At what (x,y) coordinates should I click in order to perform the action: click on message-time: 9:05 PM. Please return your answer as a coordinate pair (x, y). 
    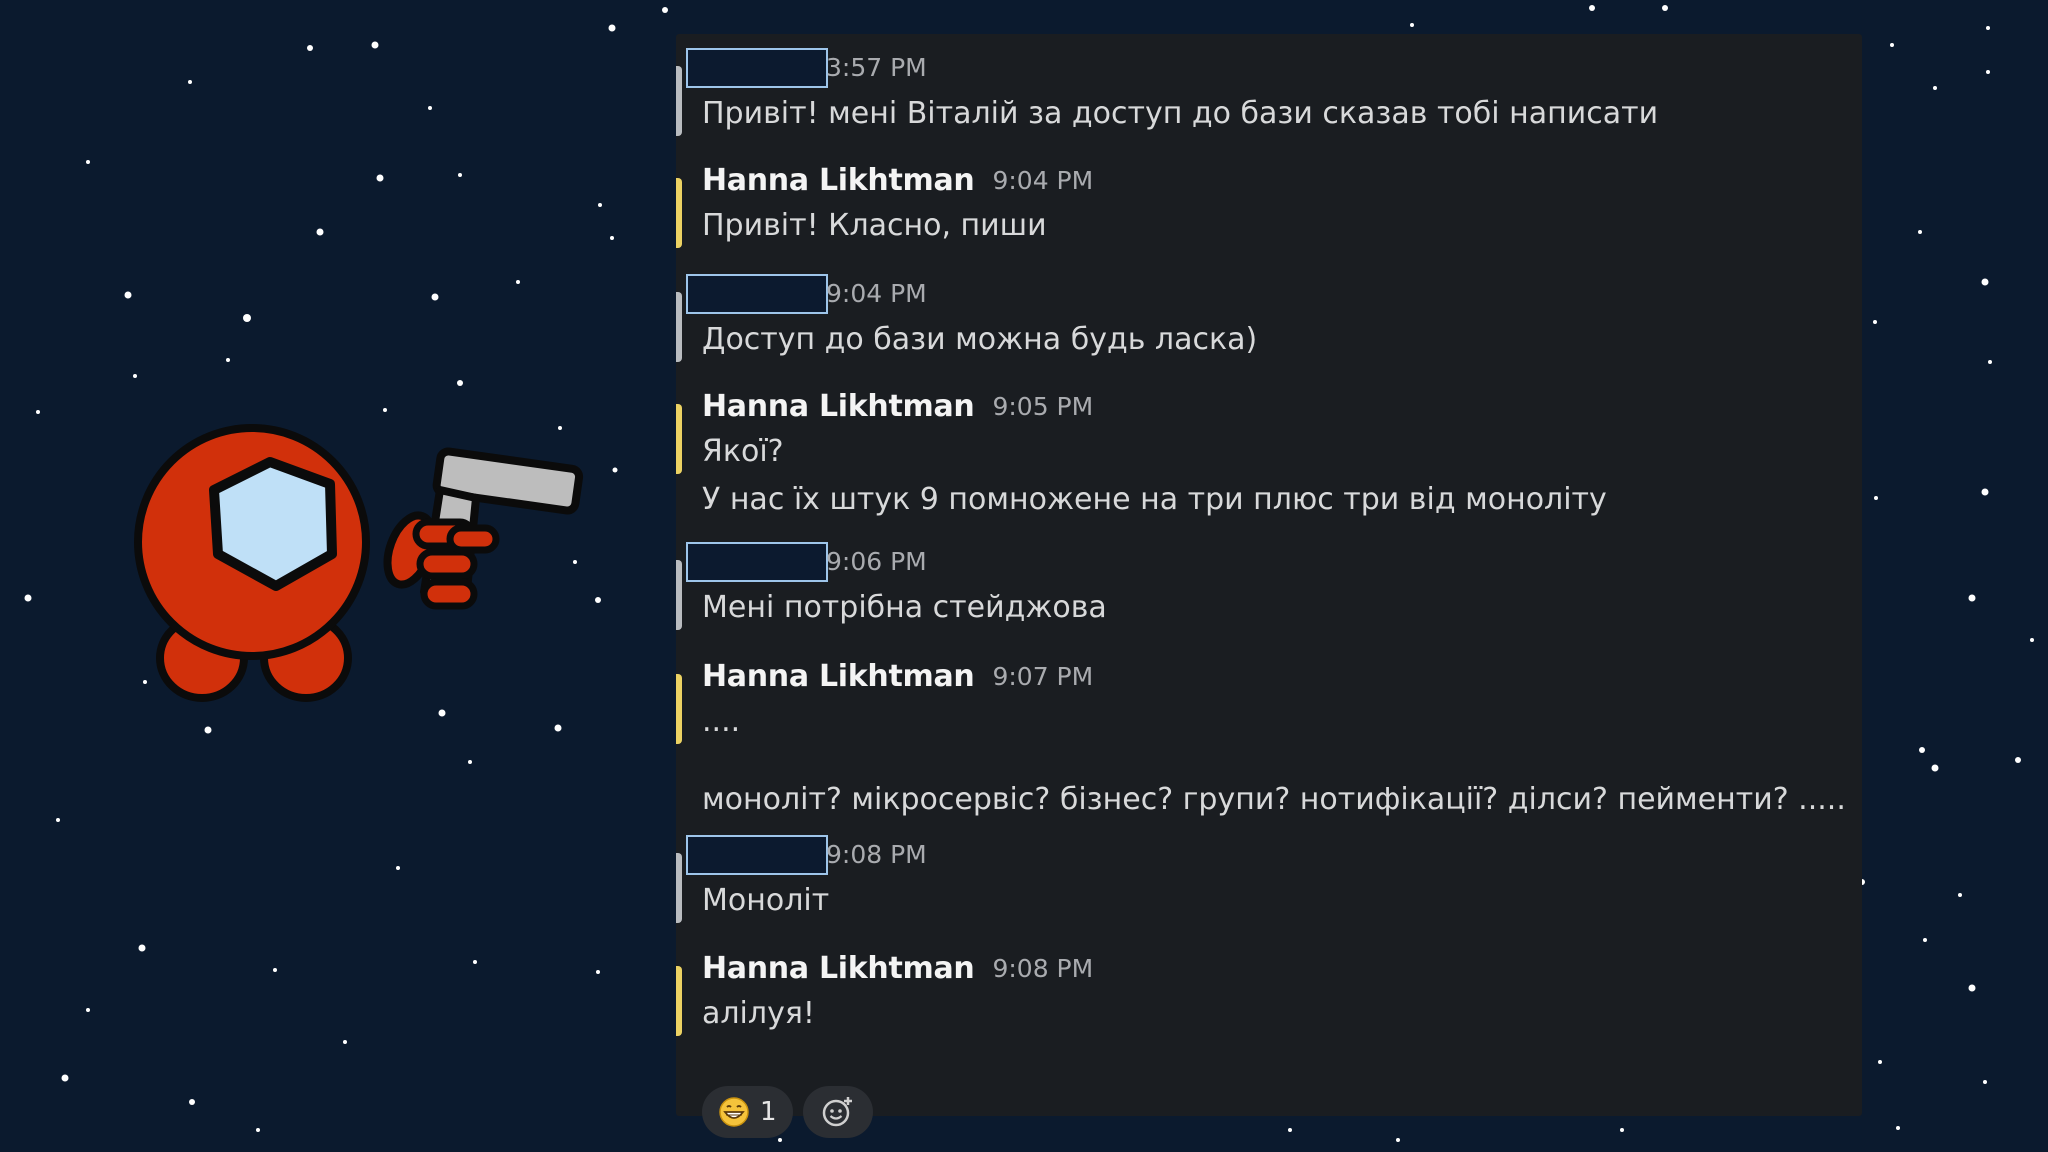
    Looking at the image, I should click on (1042, 406).